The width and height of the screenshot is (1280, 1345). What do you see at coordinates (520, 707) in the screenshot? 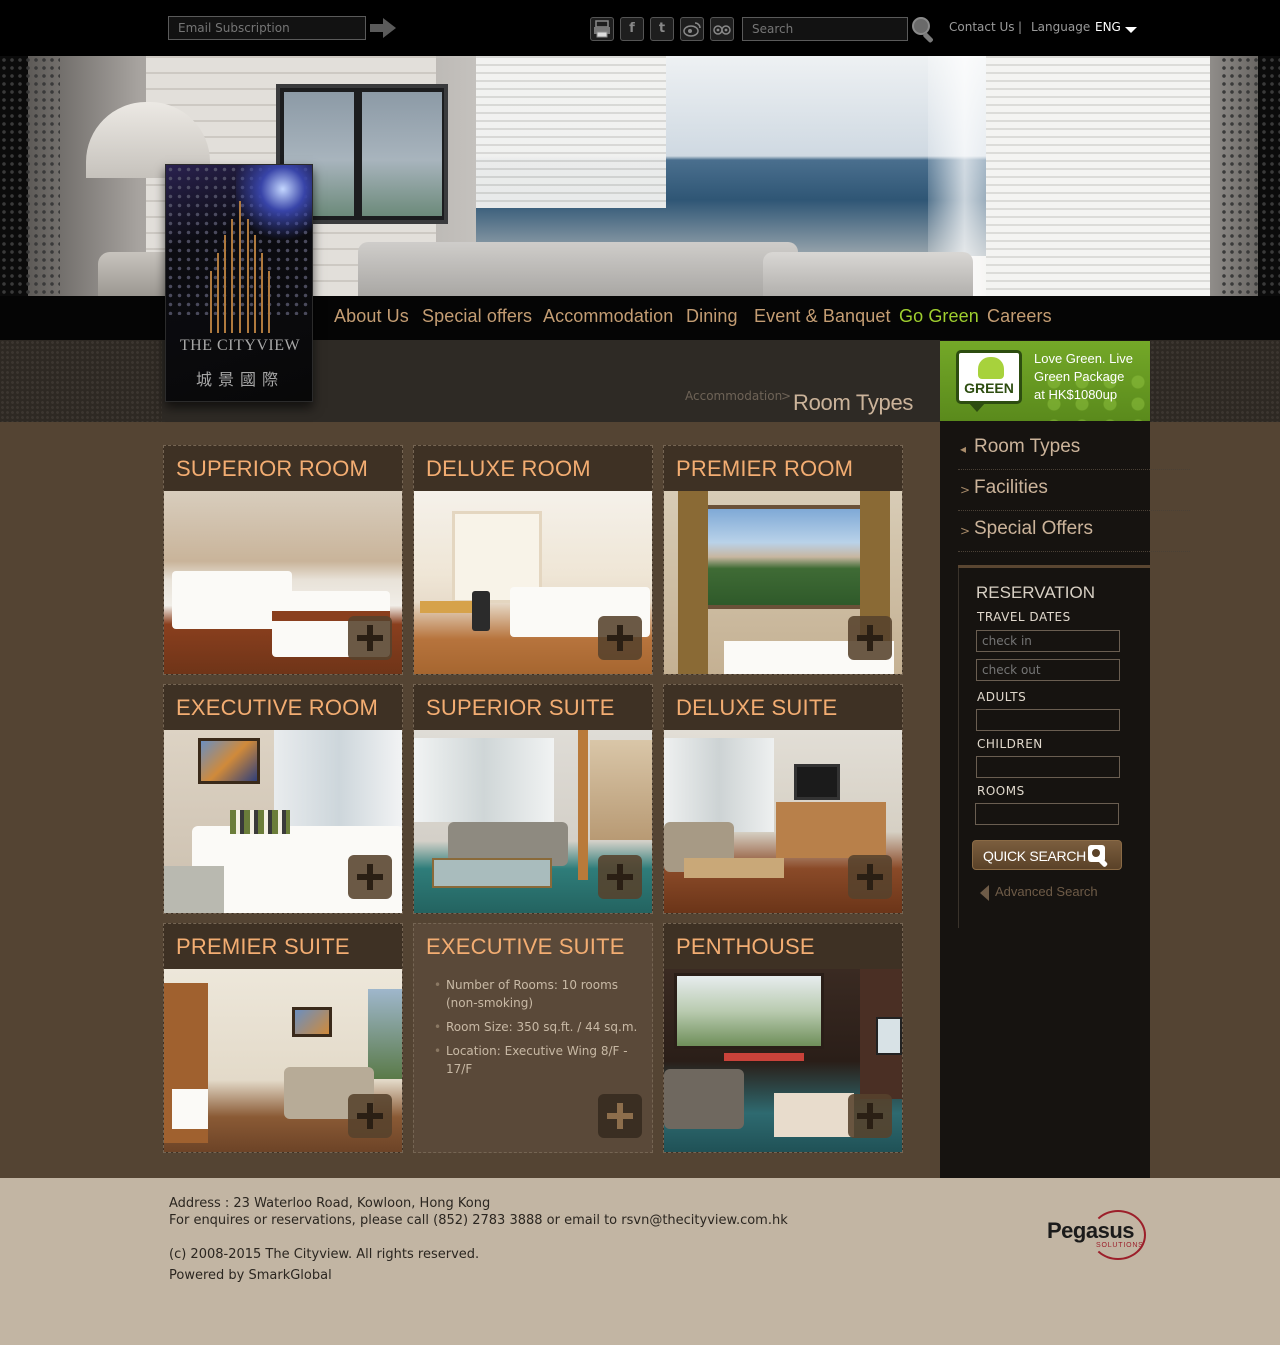
I see `room-title: SUPERIOR SUITE` at bounding box center [520, 707].